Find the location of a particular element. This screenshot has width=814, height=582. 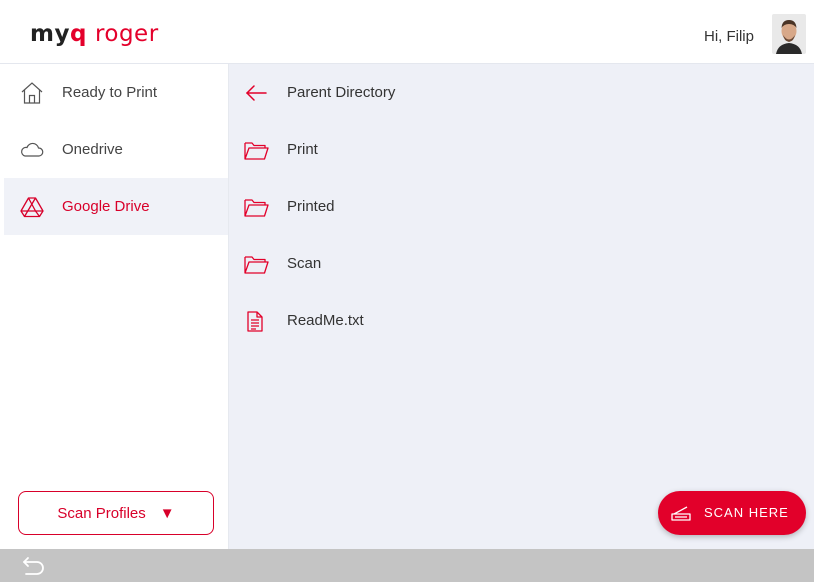

sidebar-item-ready-to-print: Ready to Print is located at coordinates (116, 92).